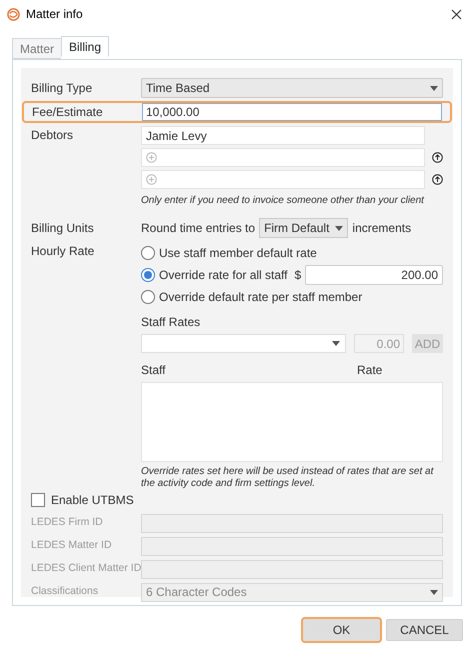 This screenshot has width=474, height=652. What do you see at coordinates (63, 251) in the screenshot?
I see `field-label: Hourly Rate` at bounding box center [63, 251].